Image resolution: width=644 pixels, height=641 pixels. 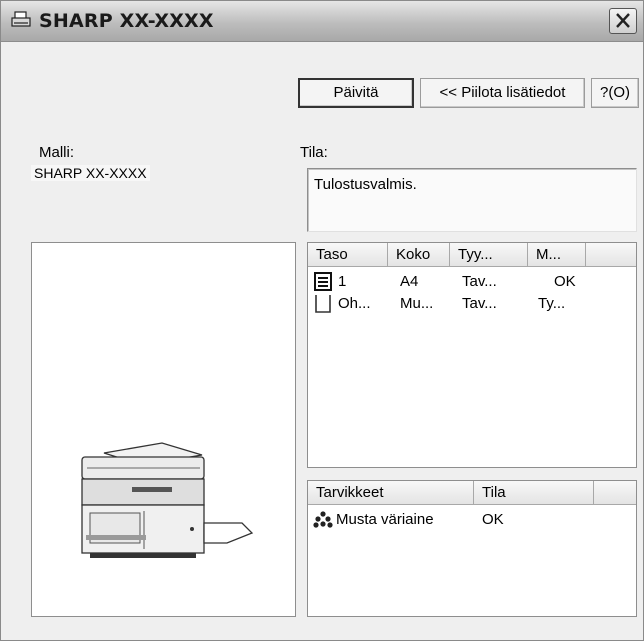 What do you see at coordinates (385, 519) in the screenshot?
I see `supply-name-cell: Musta väriaine` at bounding box center [385, 519].